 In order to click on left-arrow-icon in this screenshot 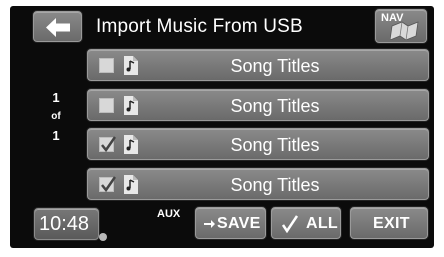, I will do `click(58, 27)`.